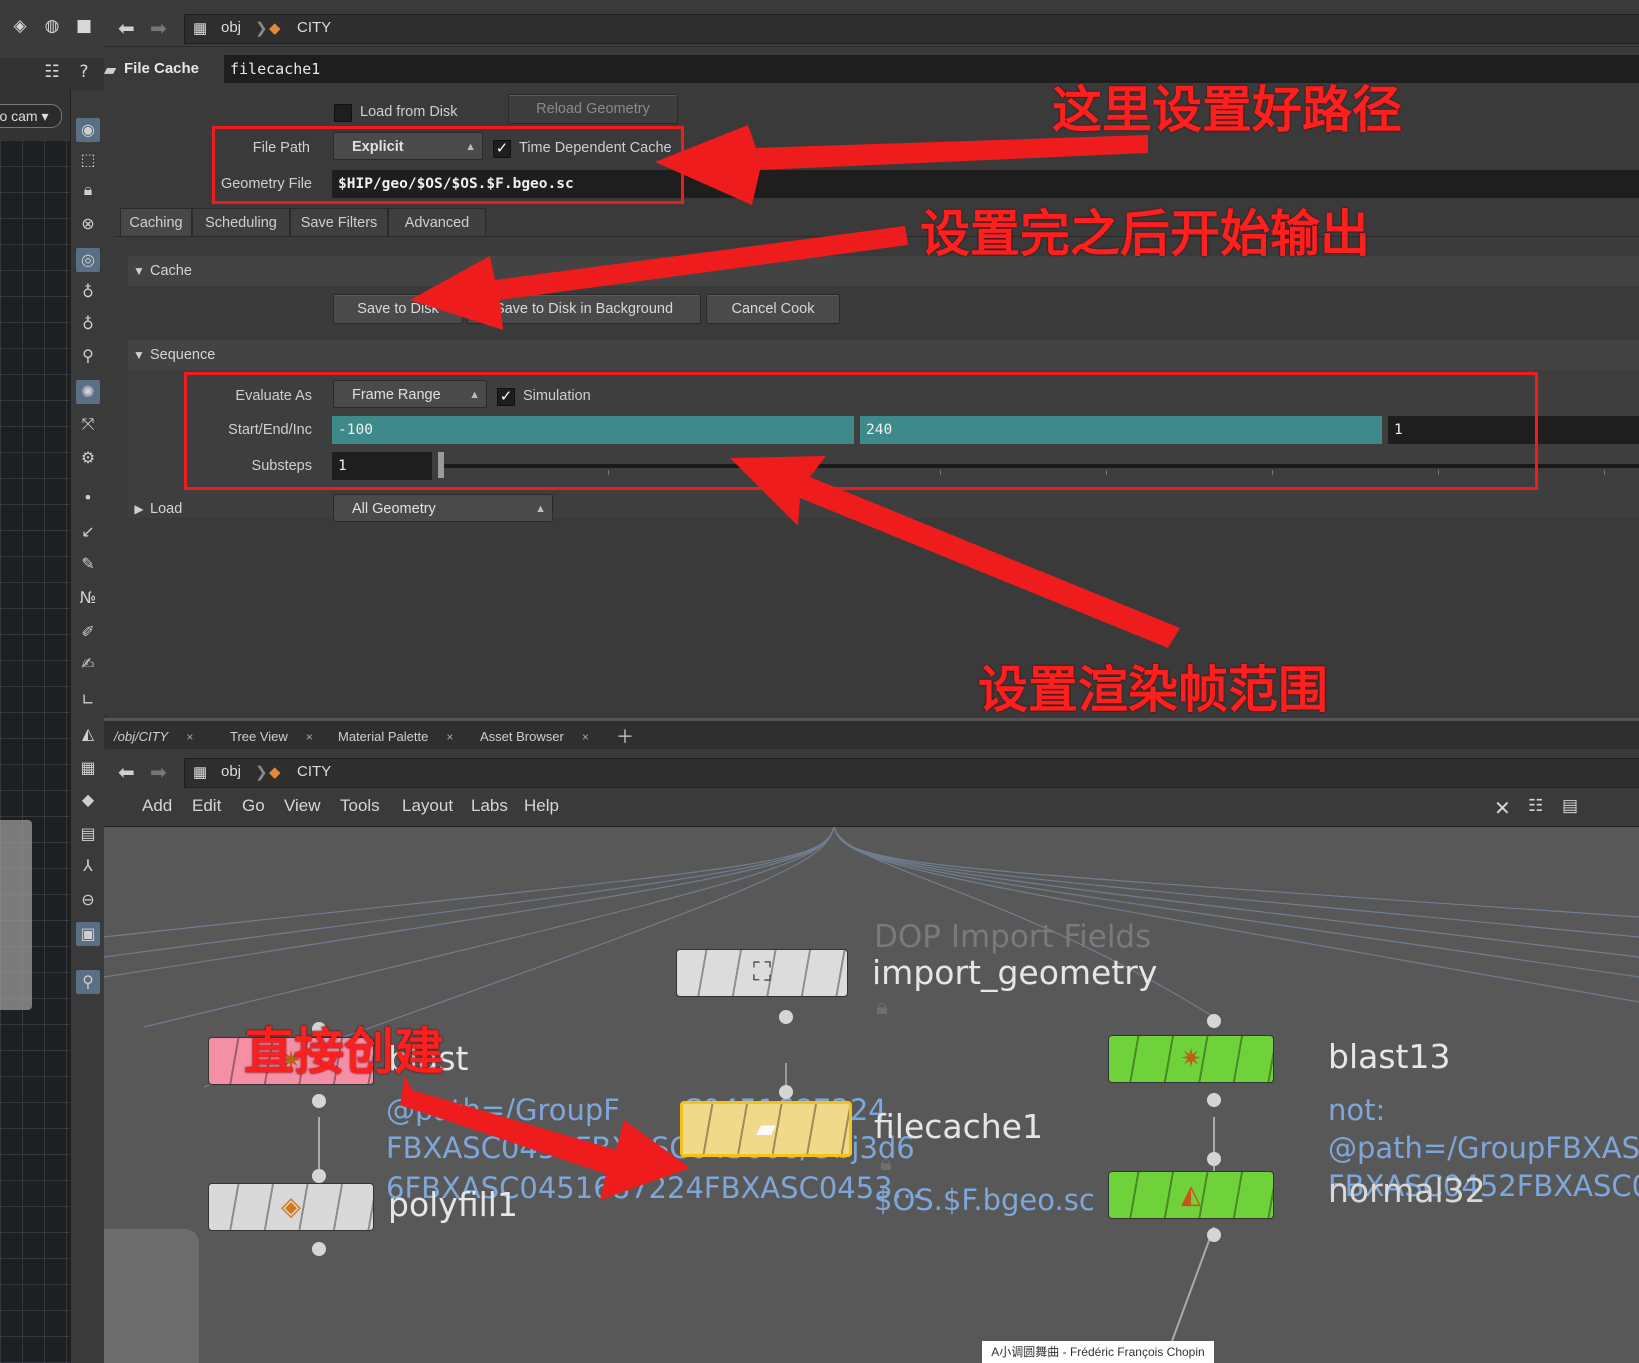 The image size is (1639, 1363). Describe the element at coordinates (88, 664) in the screenshot. I see `paint-icon: ✍` at that location.